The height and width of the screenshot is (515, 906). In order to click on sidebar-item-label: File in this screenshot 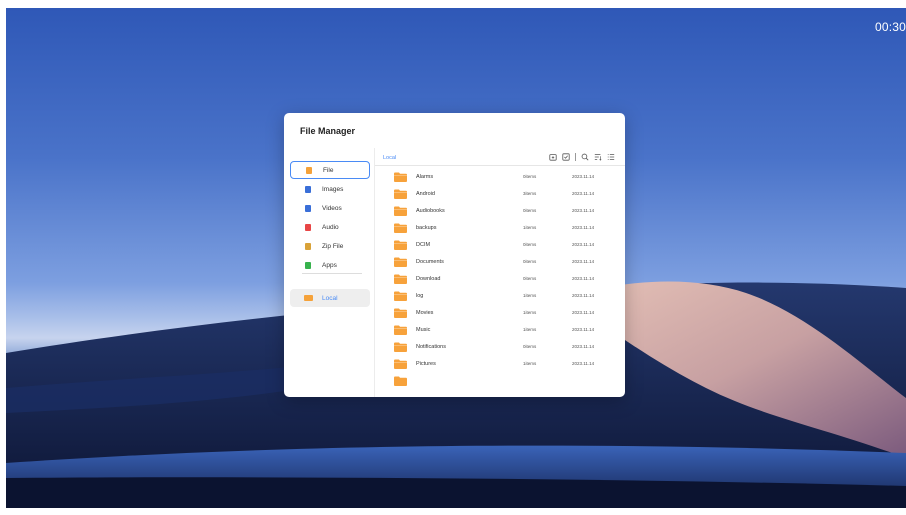, I will do `click(328, 170)`.